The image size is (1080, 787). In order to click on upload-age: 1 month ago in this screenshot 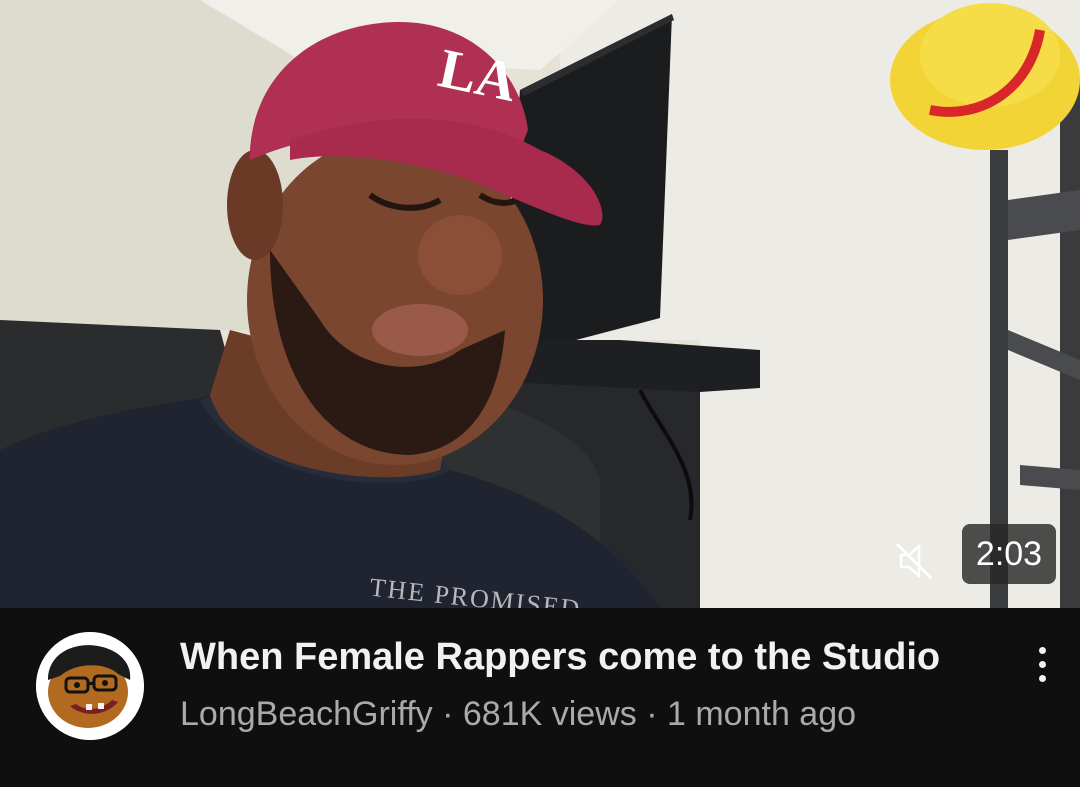, I will do `click(762, 714)`.